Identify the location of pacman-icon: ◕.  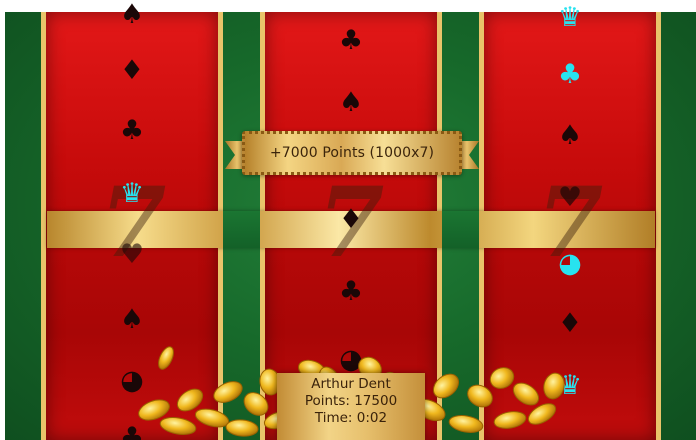
(570, 263).